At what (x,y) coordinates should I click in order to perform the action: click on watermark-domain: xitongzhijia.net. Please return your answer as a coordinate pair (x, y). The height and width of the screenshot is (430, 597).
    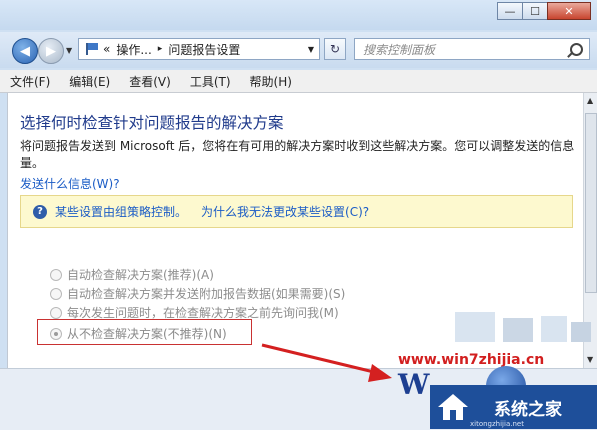
    Looking at the image, I should click on (497, 424).